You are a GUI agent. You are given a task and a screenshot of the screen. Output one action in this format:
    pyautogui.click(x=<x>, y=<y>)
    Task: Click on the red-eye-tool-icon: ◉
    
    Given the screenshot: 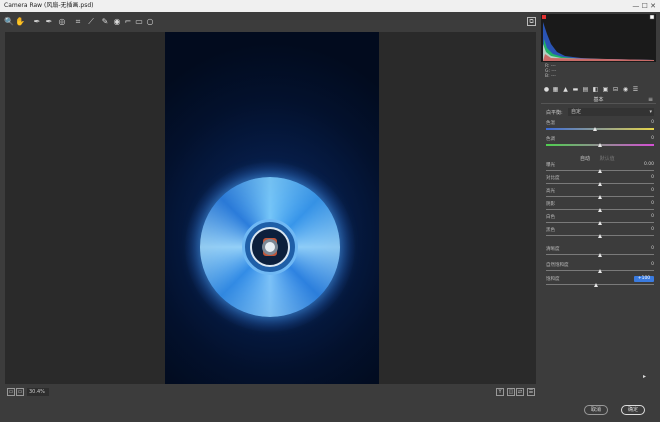 What is the action you would take?
    pyautogui.click(x=117, y=21)
    